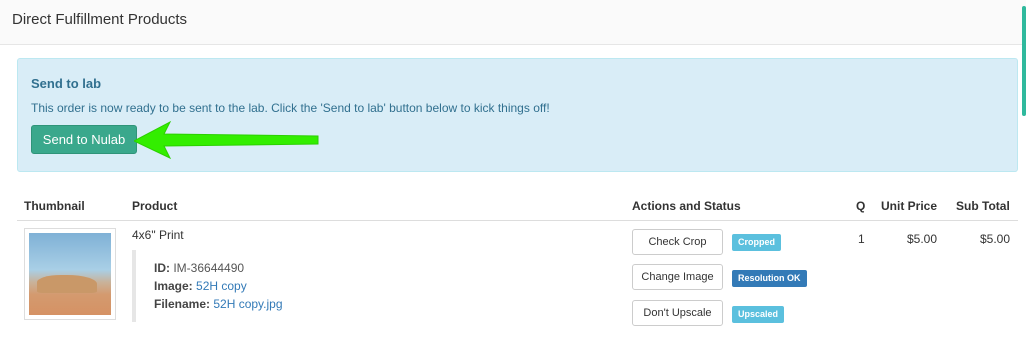 The width and height of the screenshot is (1026, 353). I want to click on annotation-arrow-icon, so click(226, 140).